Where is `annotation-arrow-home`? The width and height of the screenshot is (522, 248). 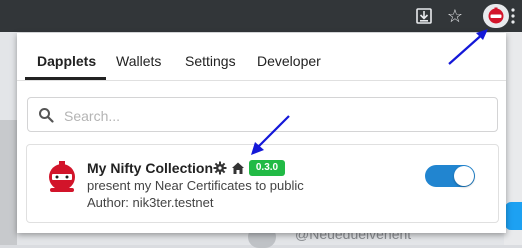
annotation-arrow-home is located at coordinates (270, 135).